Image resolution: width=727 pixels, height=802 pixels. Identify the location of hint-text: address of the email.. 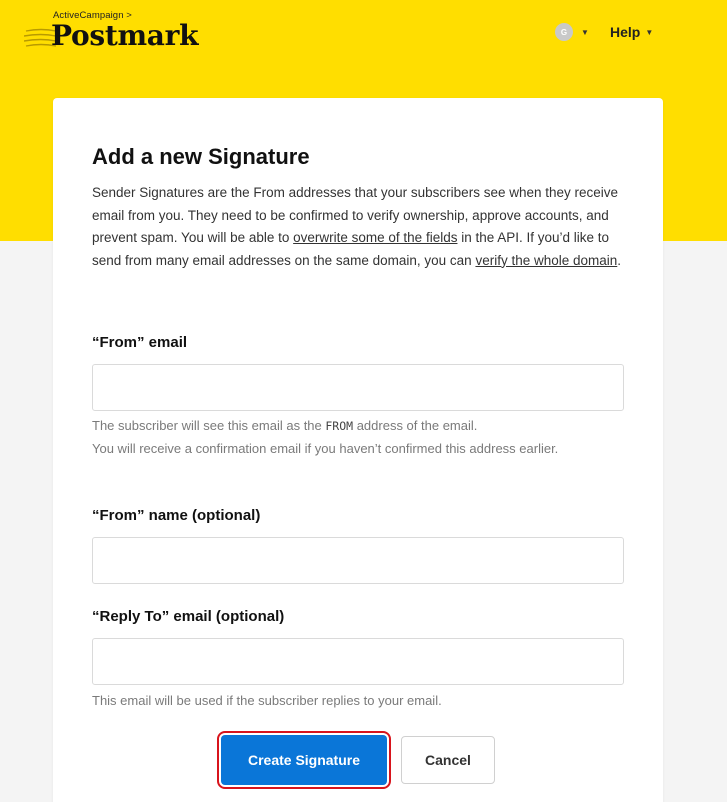
(415, 425).